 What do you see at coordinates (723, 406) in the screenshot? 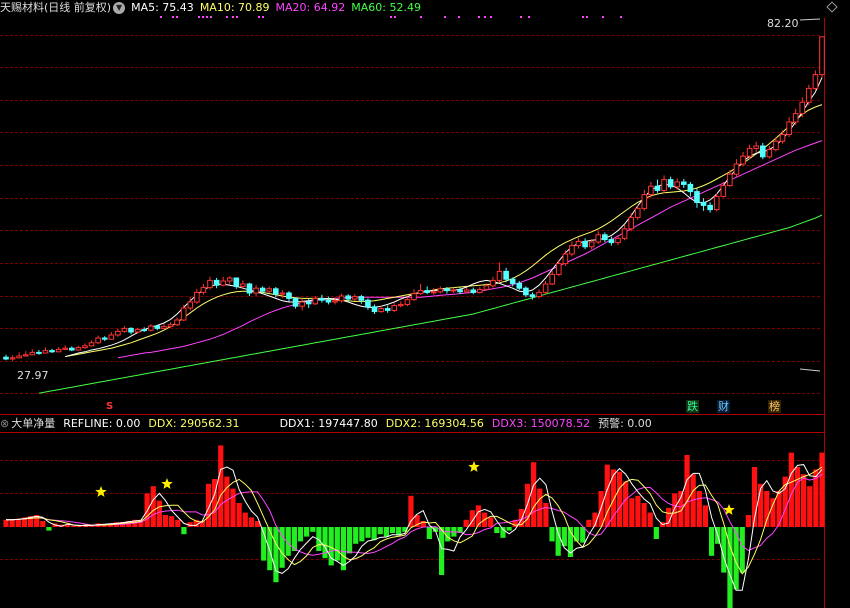
I see `badge-cai: 财` at bounding box center [723, 406].